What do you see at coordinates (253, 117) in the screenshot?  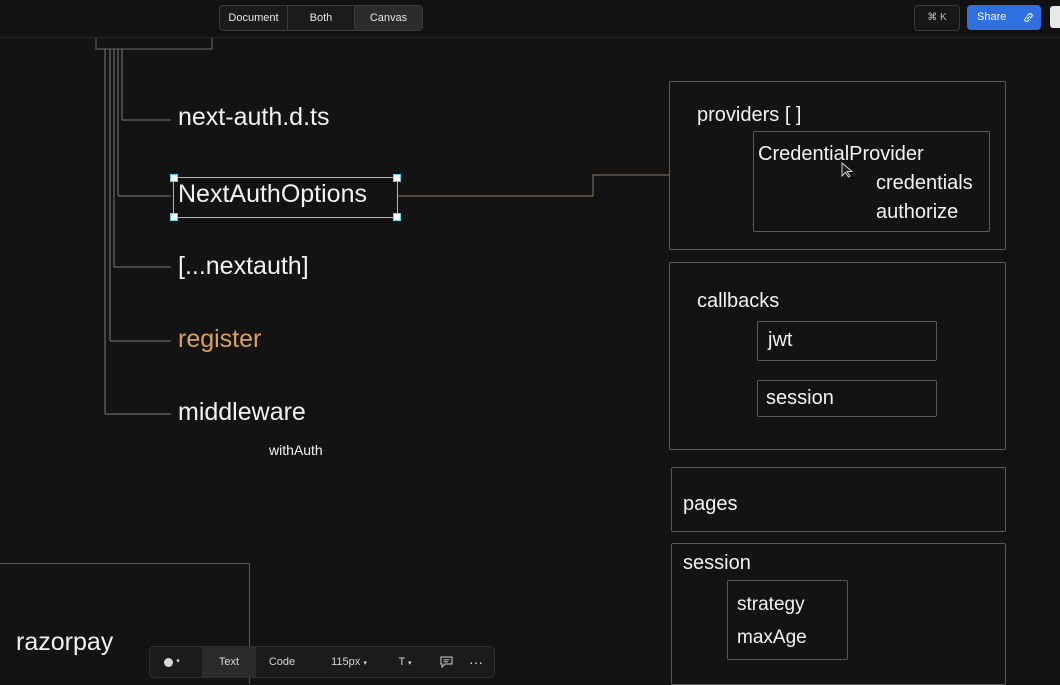 I see `next-auth-dts-node: next-auth.d.ts` at bounding box center [253, 117].